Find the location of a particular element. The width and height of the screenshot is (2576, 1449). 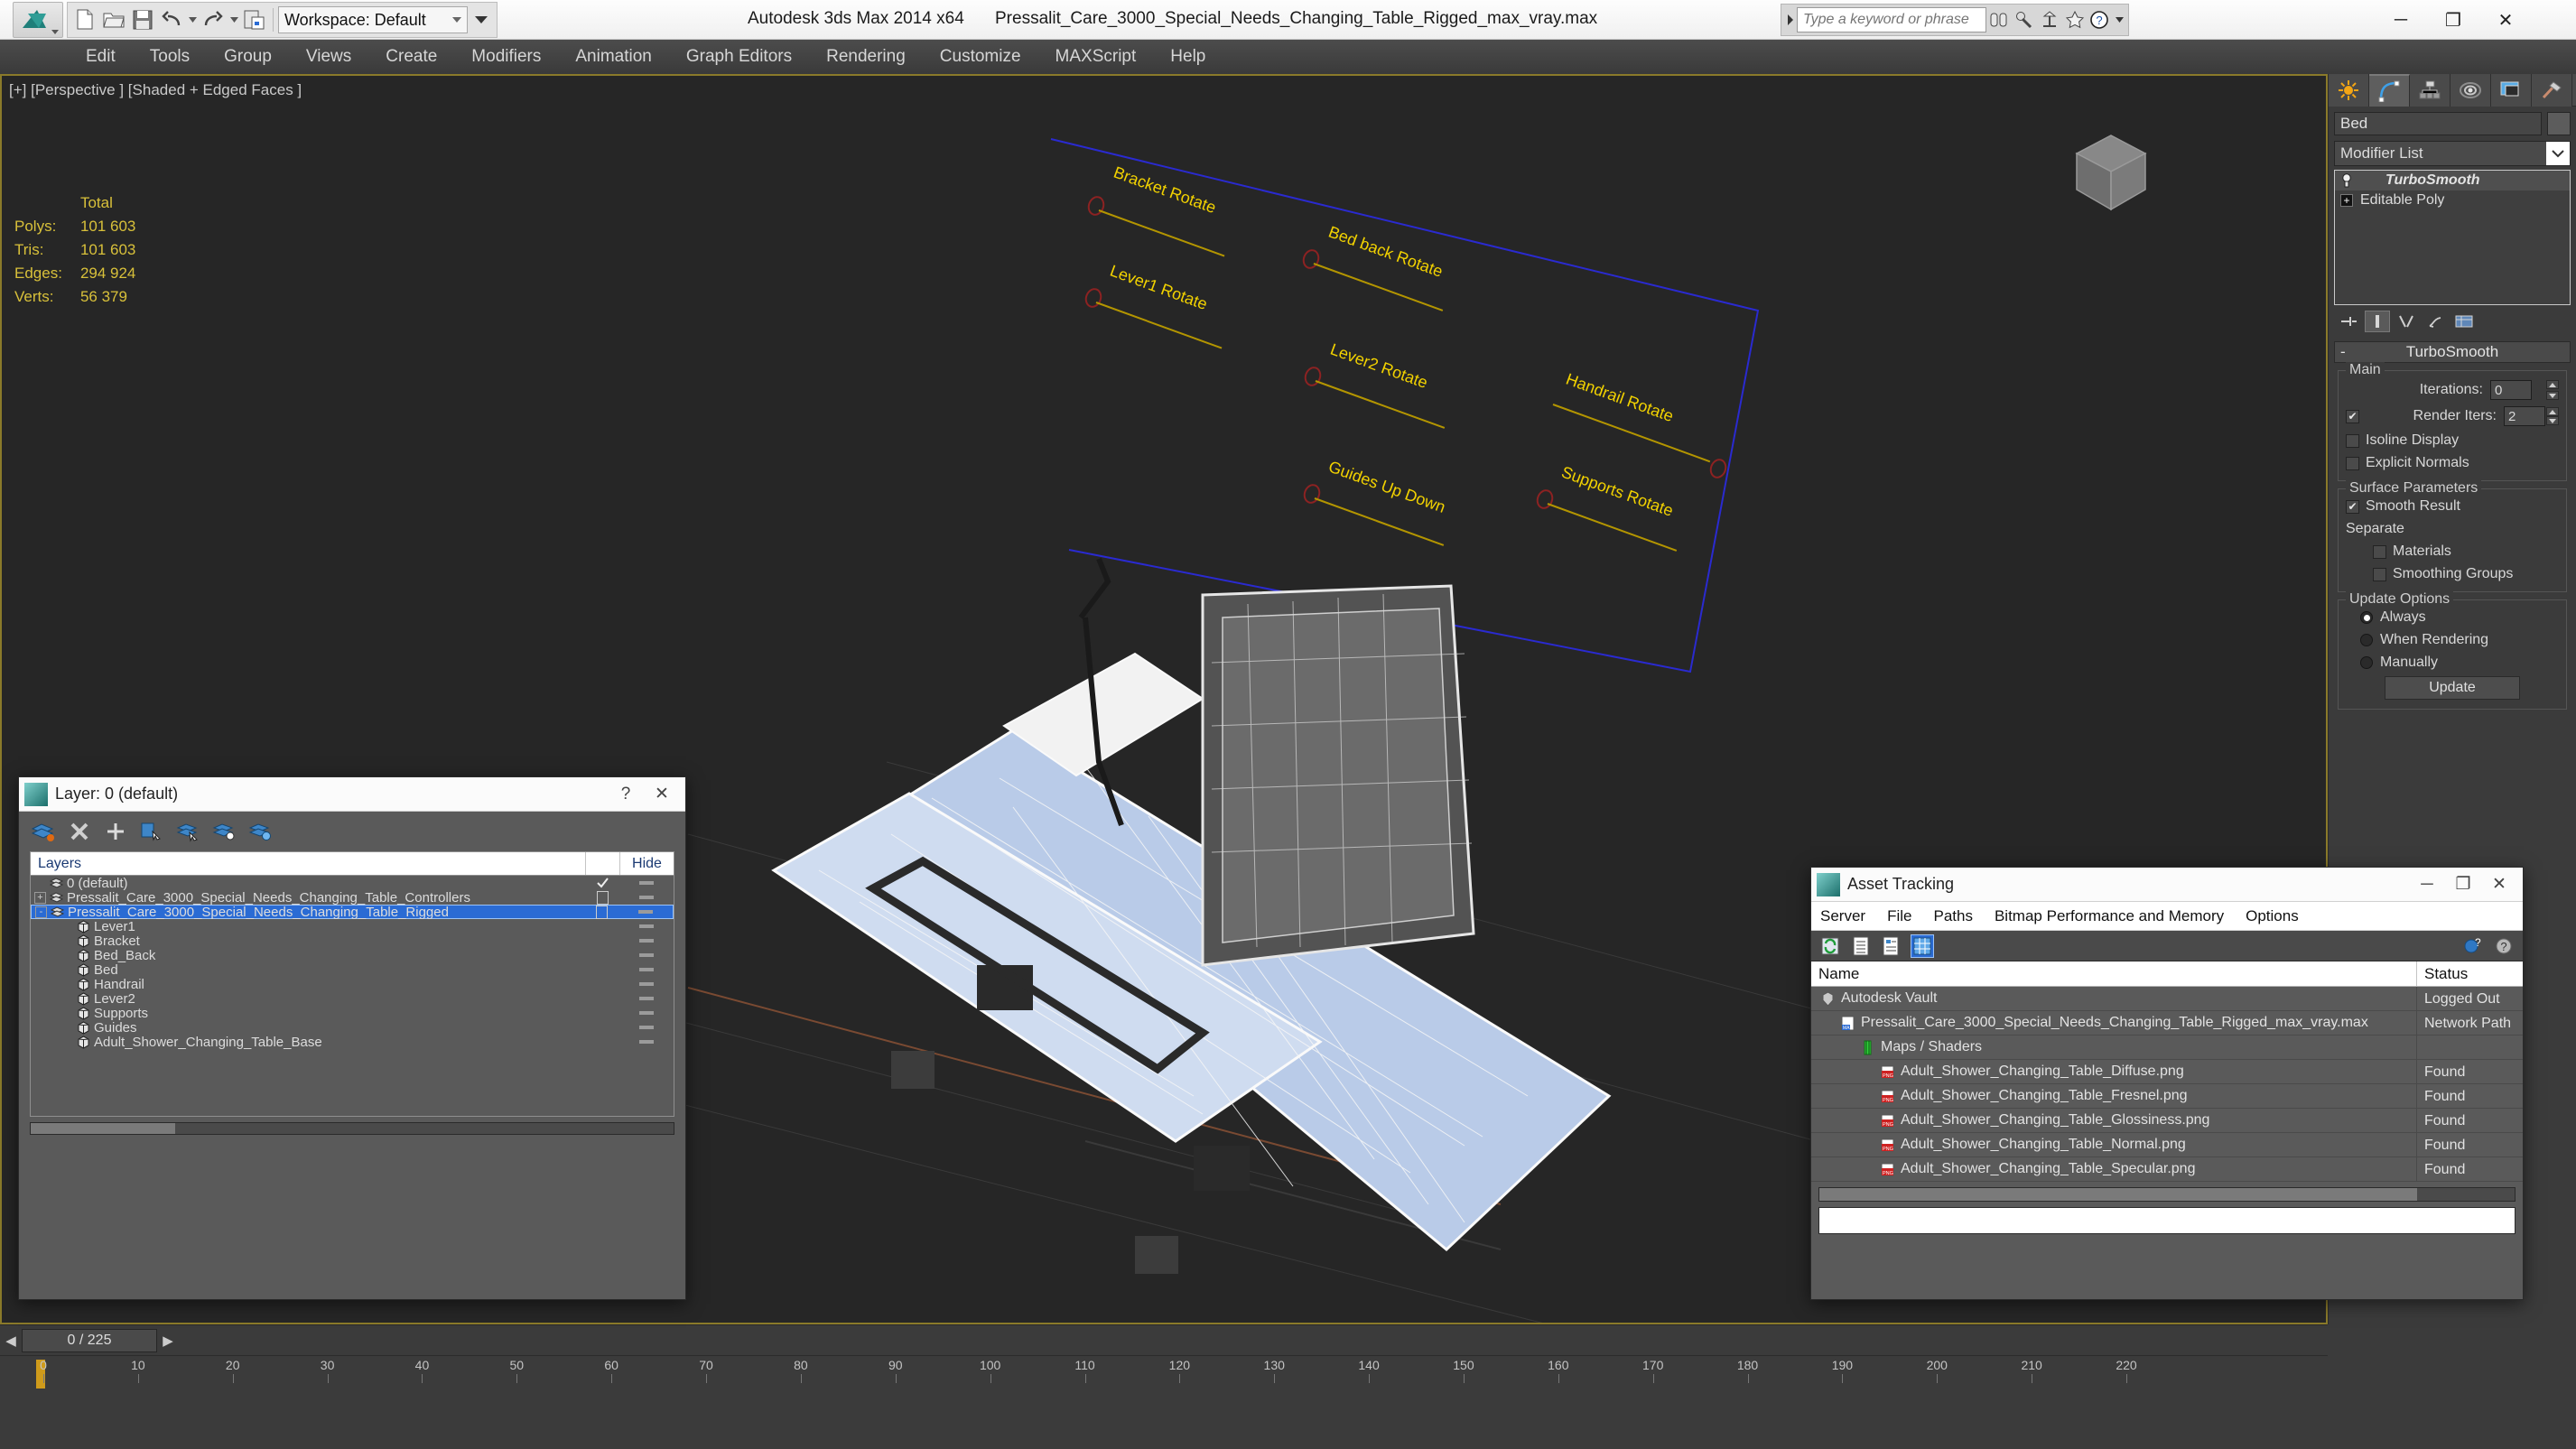

save-icon is located at coordinates (142, 20).